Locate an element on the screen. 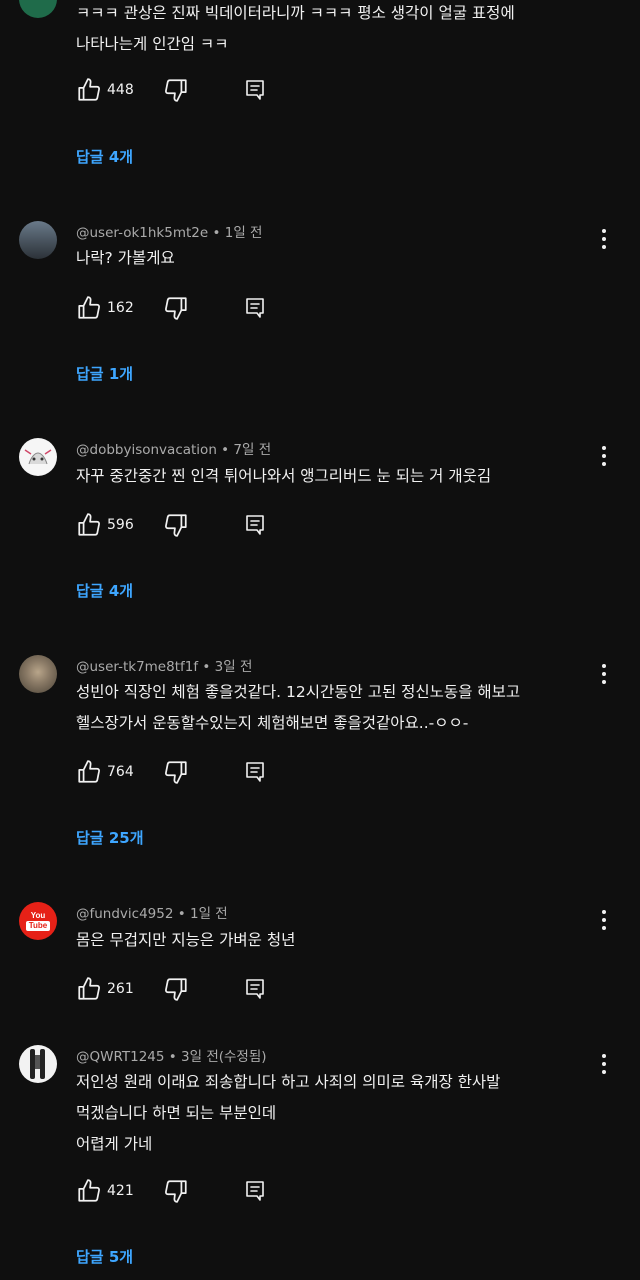 The image size is (640, 1280). comment-meta: @dobbyisonvacation • 7일 전 is located at coordinates (173, 448).